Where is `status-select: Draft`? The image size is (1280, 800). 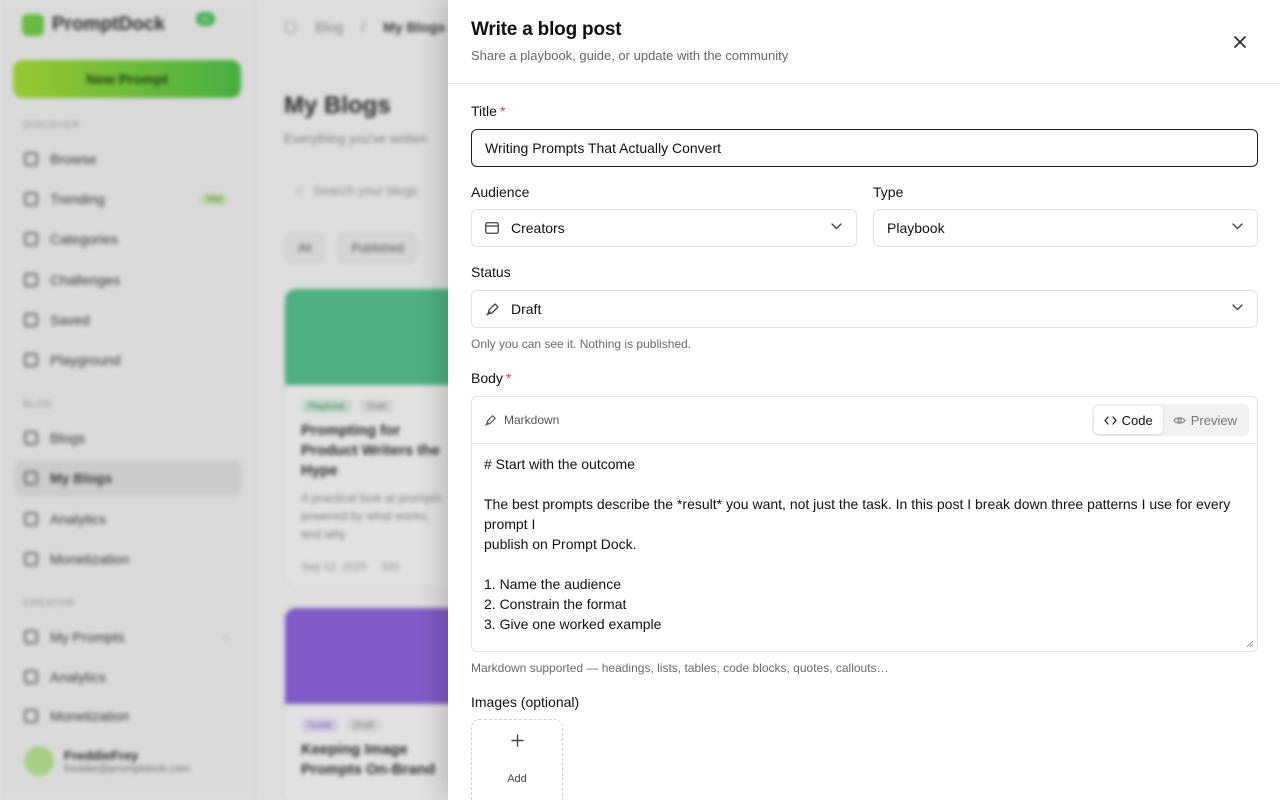
status-select: Draft is located at coordinates (864, 309).